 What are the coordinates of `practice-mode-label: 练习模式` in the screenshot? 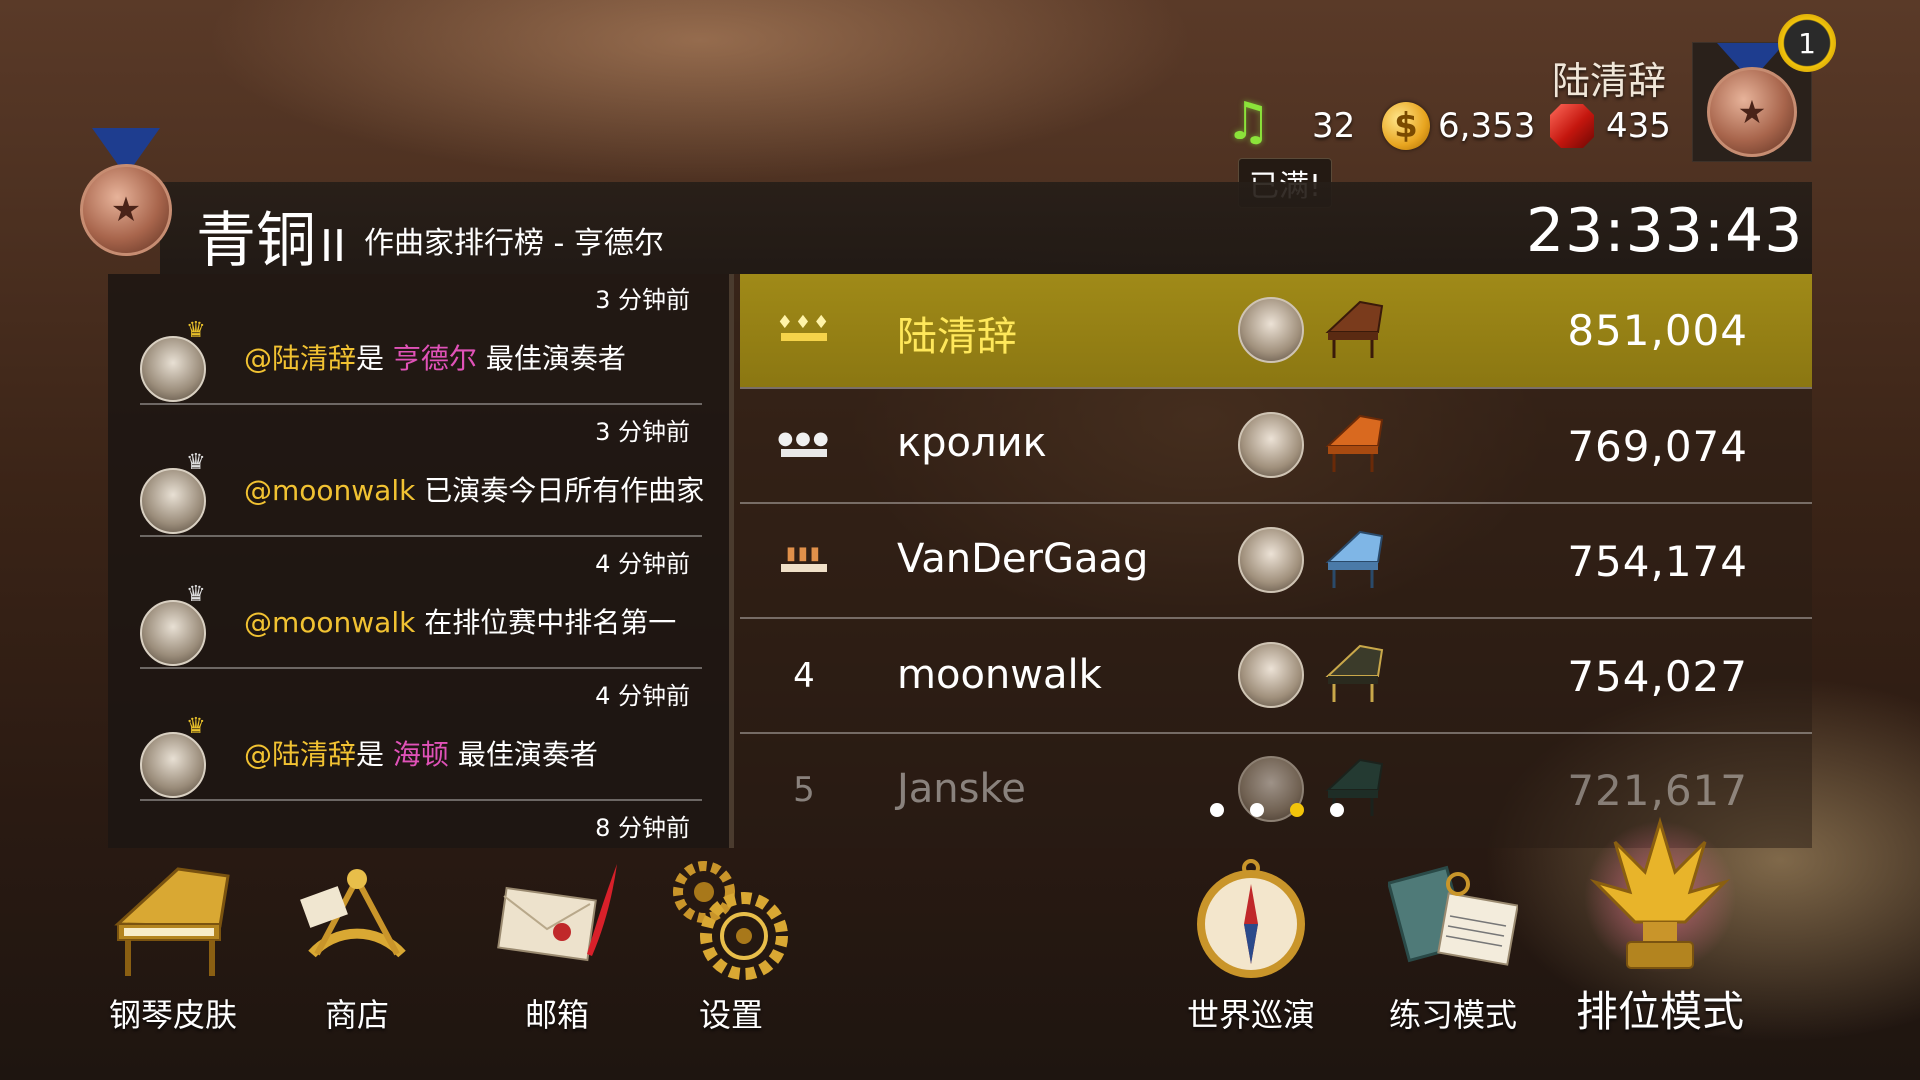 It's located at (1452, 1015).